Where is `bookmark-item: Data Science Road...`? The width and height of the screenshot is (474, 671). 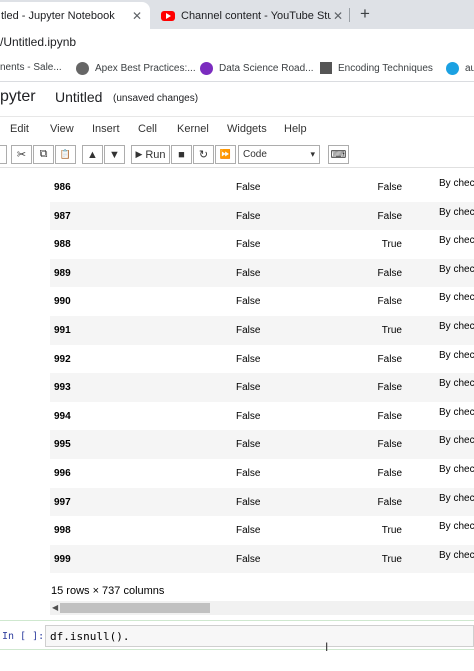 bookmark-item: Data Science Road... is located at coordinates (257, 68).